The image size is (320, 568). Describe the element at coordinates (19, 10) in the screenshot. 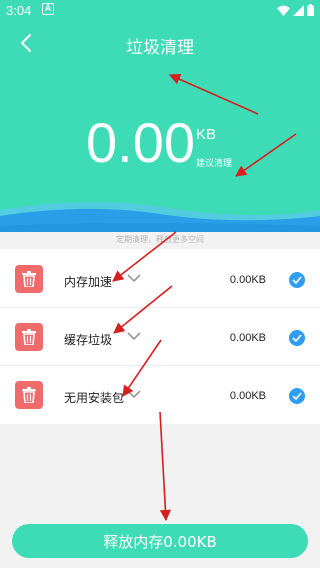

I see `status-time: 3:04` at that location.